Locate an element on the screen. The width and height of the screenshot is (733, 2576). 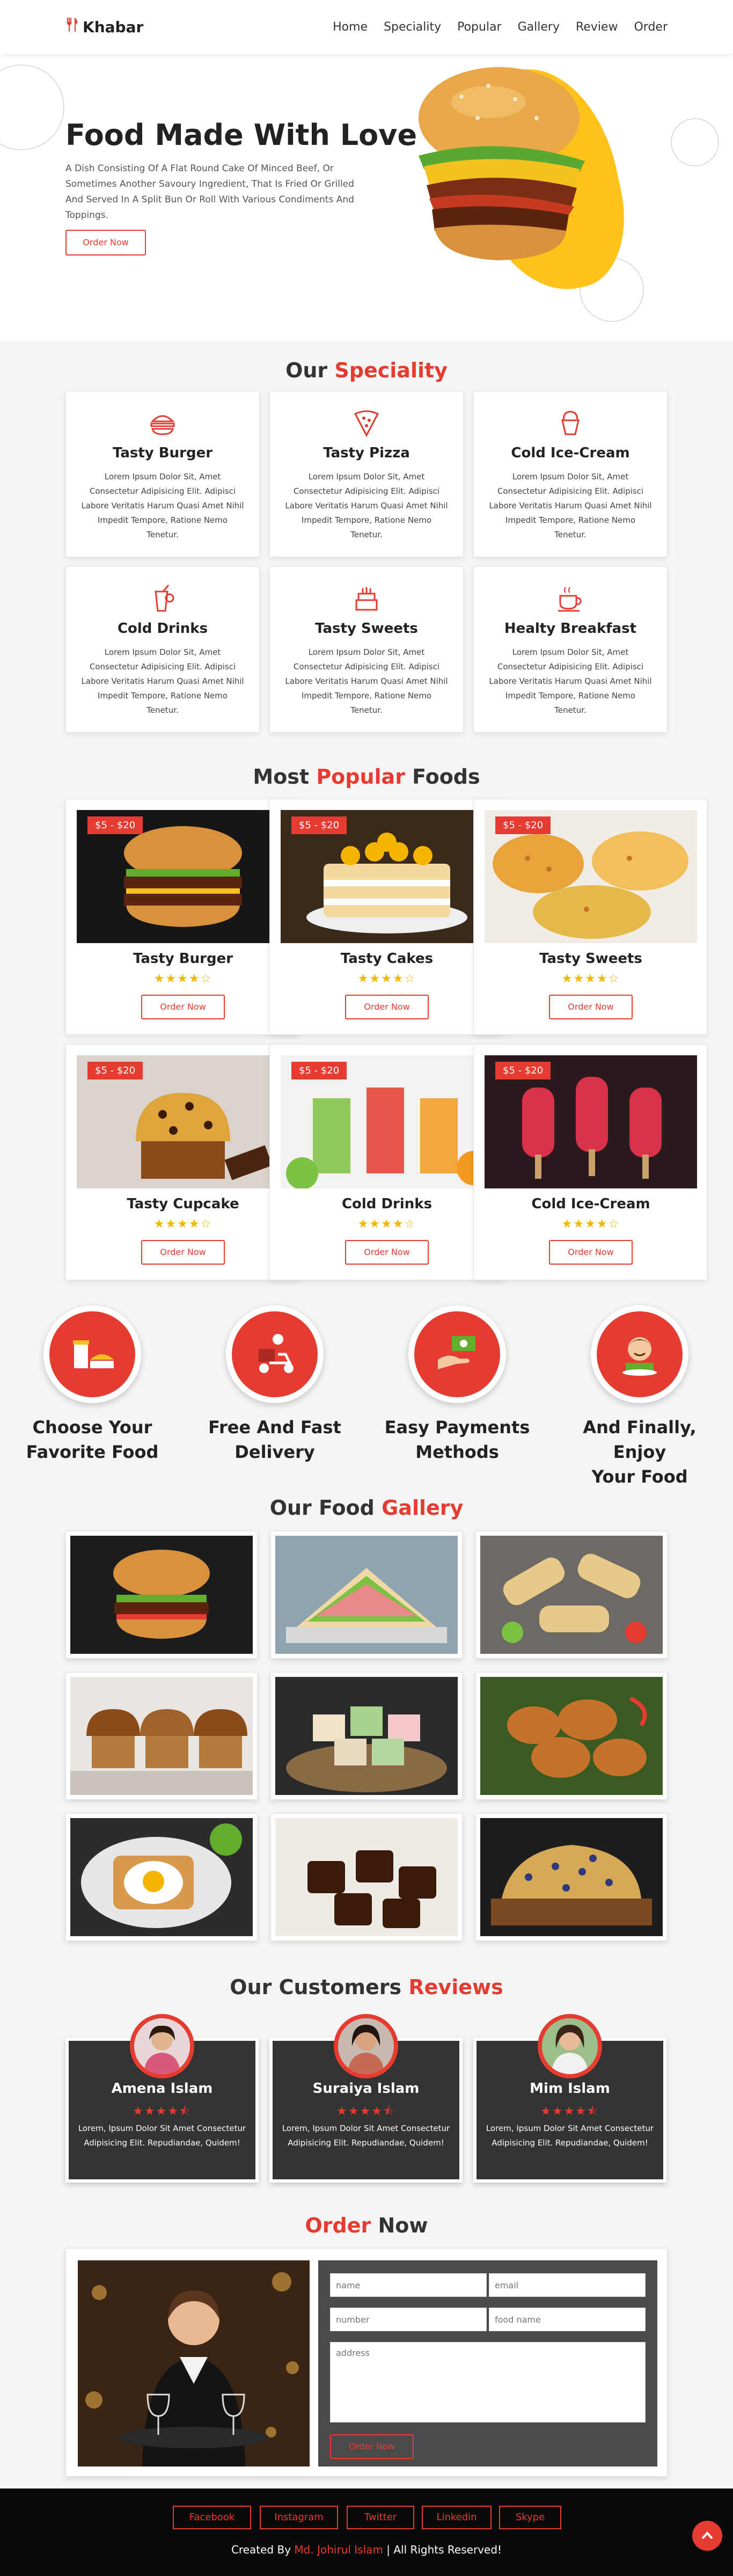
order-submit-button: Order Now is located at coordinates (372, 2447).